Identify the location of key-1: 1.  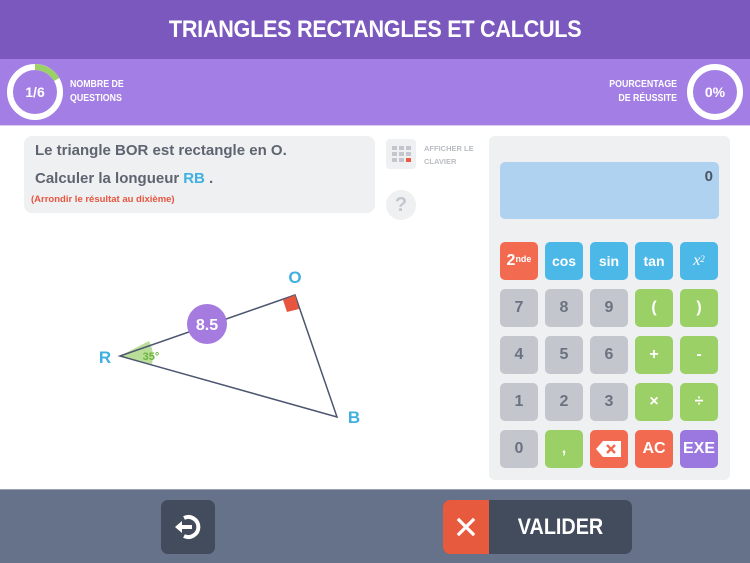
(519, 402).